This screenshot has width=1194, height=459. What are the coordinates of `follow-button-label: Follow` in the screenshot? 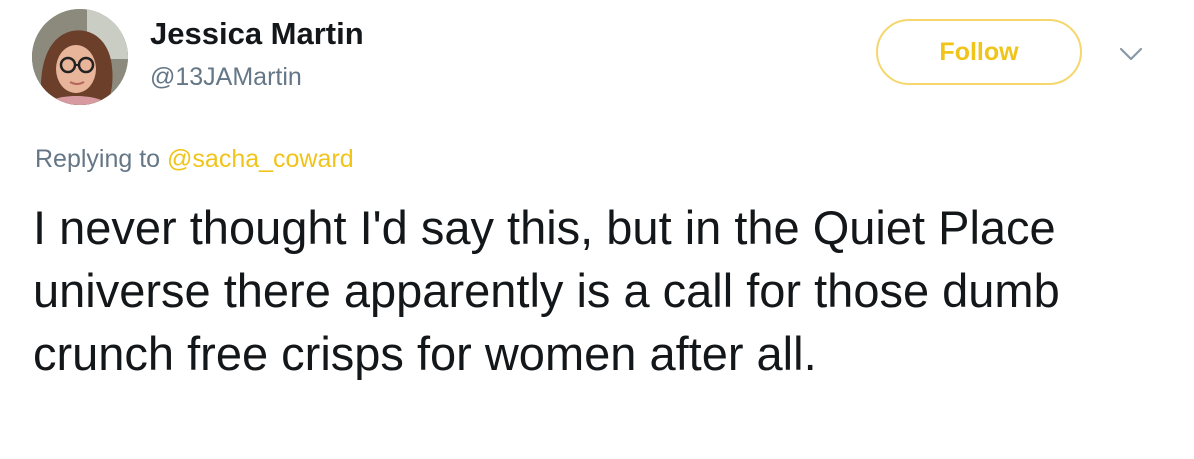 It's located at (979, 51).